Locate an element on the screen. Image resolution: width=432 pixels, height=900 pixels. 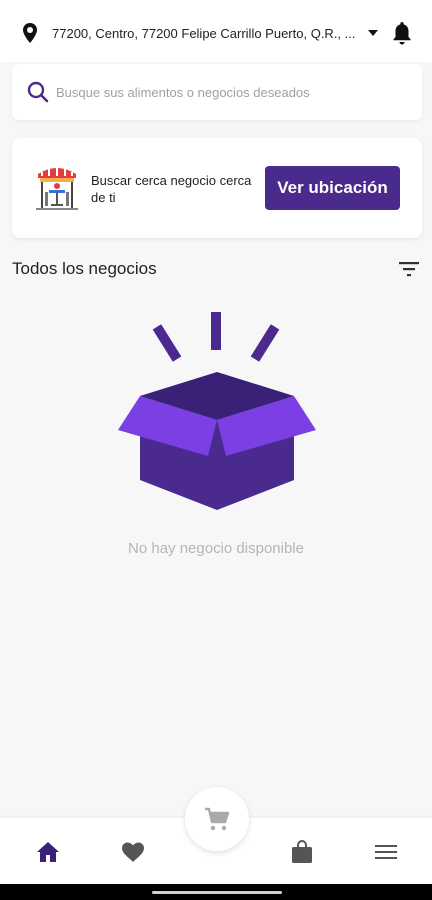
see-location-button: Ver ubicación is located at coordinates (332, 188).